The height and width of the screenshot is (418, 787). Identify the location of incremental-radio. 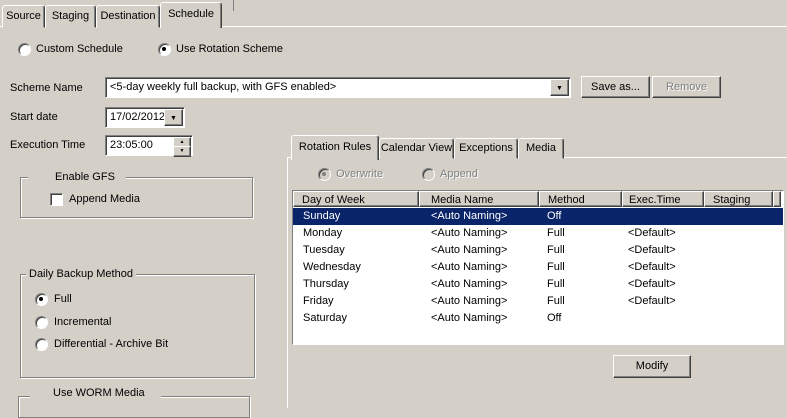
(41, 322).